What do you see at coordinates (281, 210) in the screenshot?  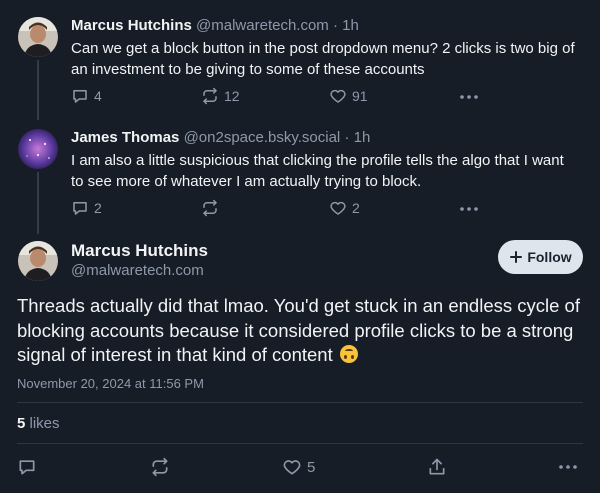 I see `action-row: 2 2` at bounding box center [281, 210].